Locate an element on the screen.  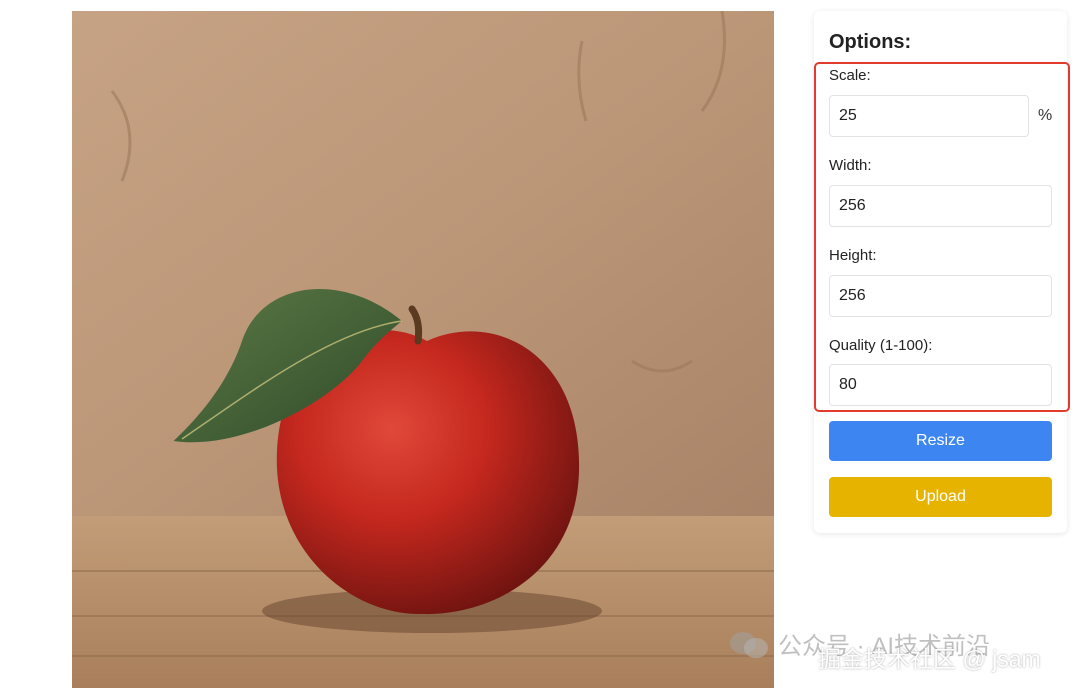
quality-input: 80 is located at coordinates (940, 385).